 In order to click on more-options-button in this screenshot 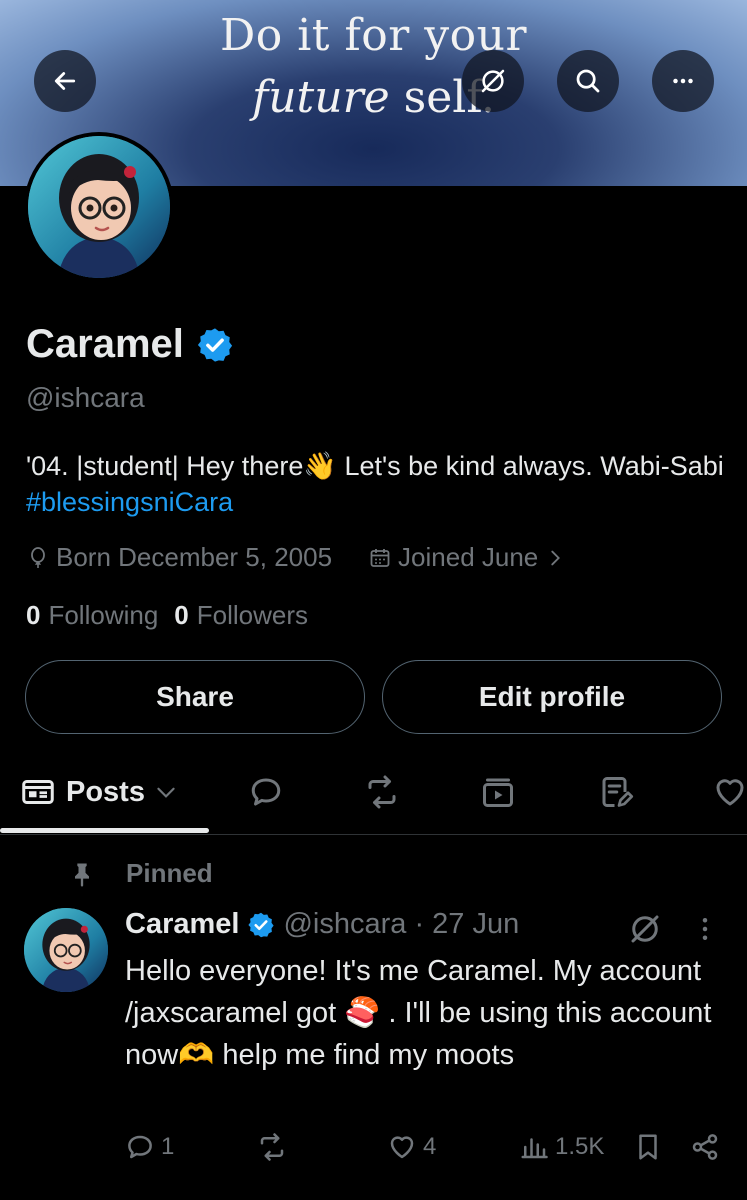, I will do `click(683, 81)`.